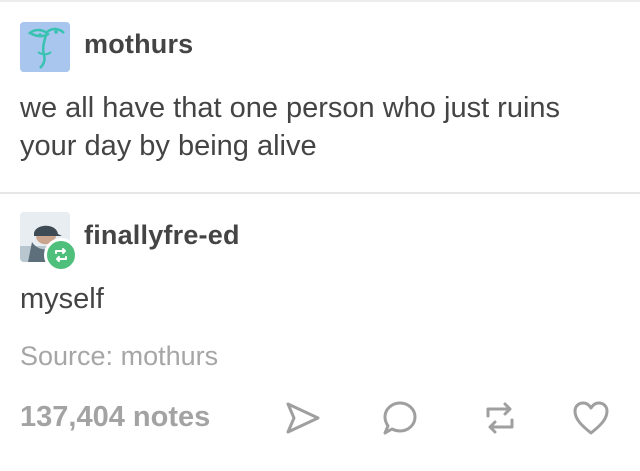 The height and width of the screenshot is (471, 640). What do you see at coordinates (162, 235) in the screenshot?
I see `reblogger-name: finallyfre-ed` at bounding box center [162, 235].